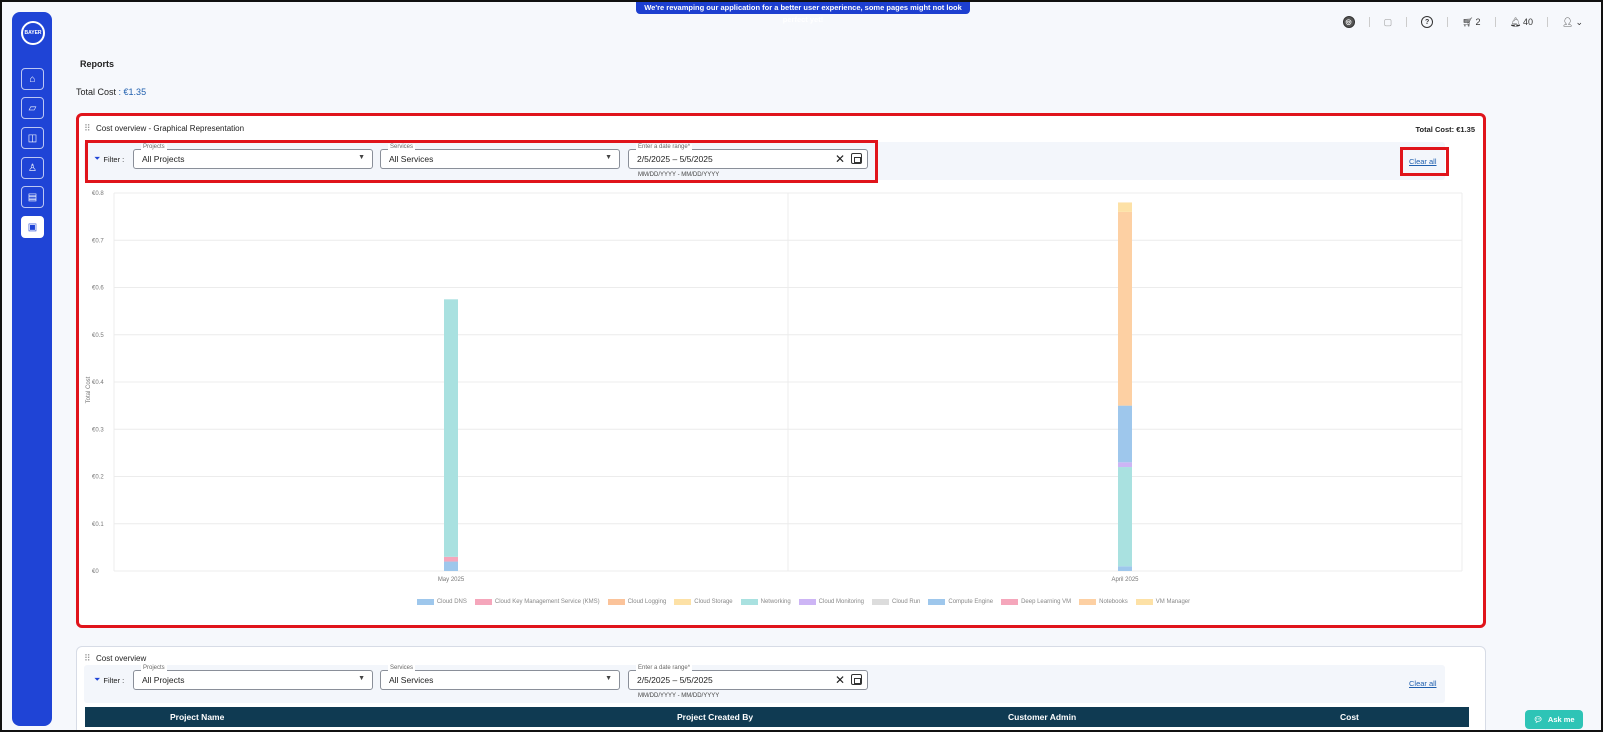  What do you see at coordinates (33, 33) in the screenshot?
I see `bayer-logo: BAYER` at bounding box center [33, 33].